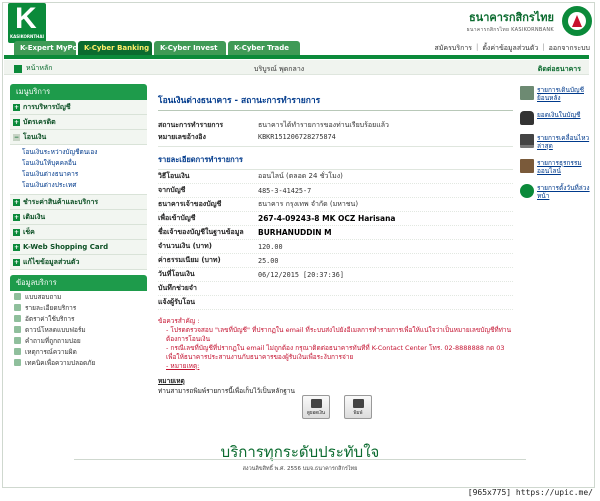  What do you see at coordinates (511, 17) in the screenshot?
I see `bank-name-thai: ธนาคารกสิกรไทย` at bounding box center [511, 17].